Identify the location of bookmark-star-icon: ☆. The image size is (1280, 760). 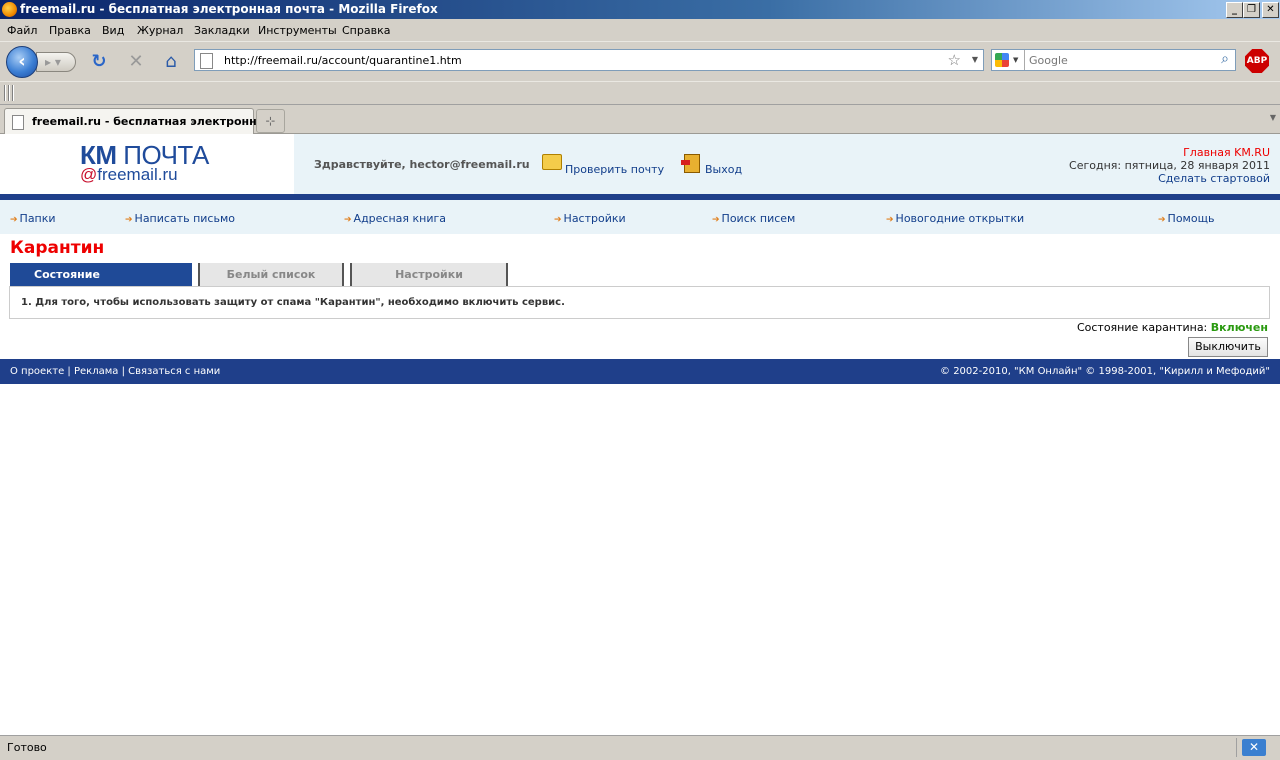
(954, 60).